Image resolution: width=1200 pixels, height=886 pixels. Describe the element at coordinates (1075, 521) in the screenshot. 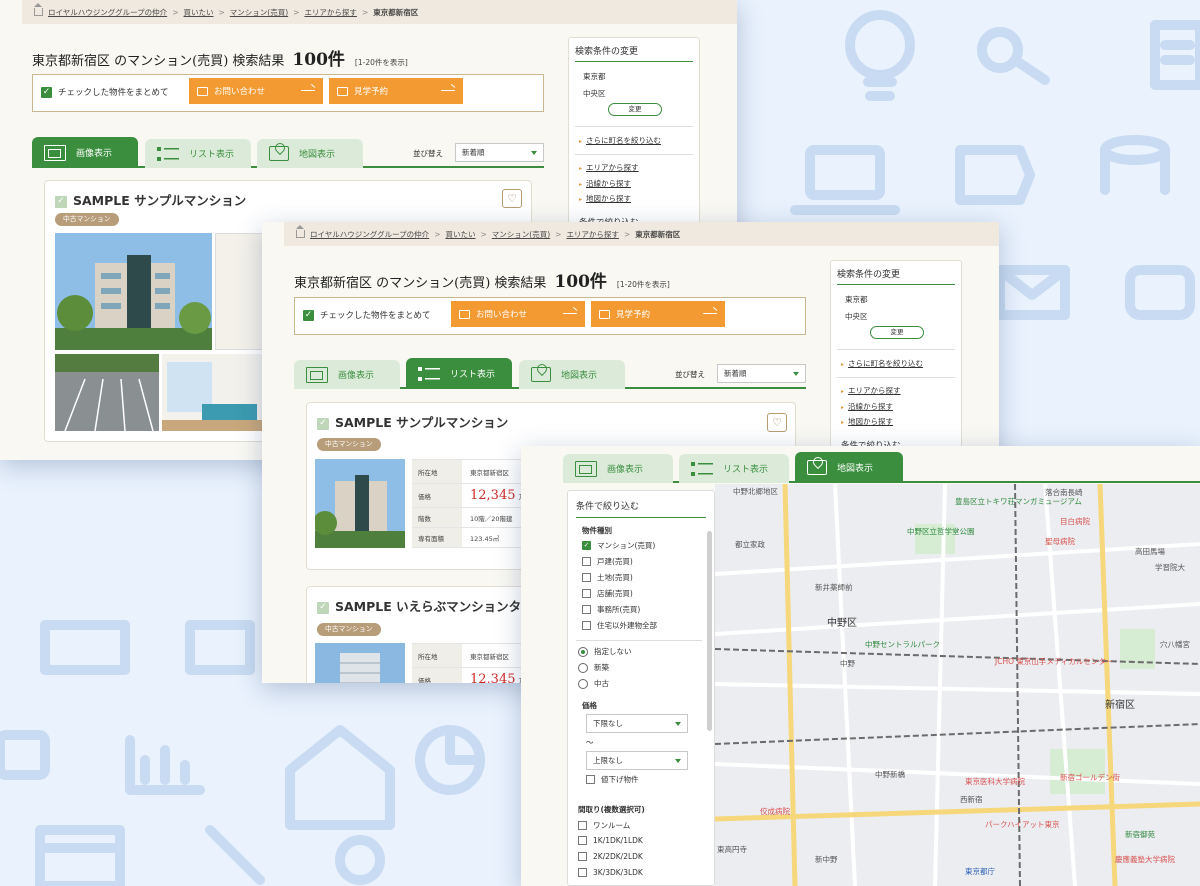

I see `map-label: 目白病院` at that location.